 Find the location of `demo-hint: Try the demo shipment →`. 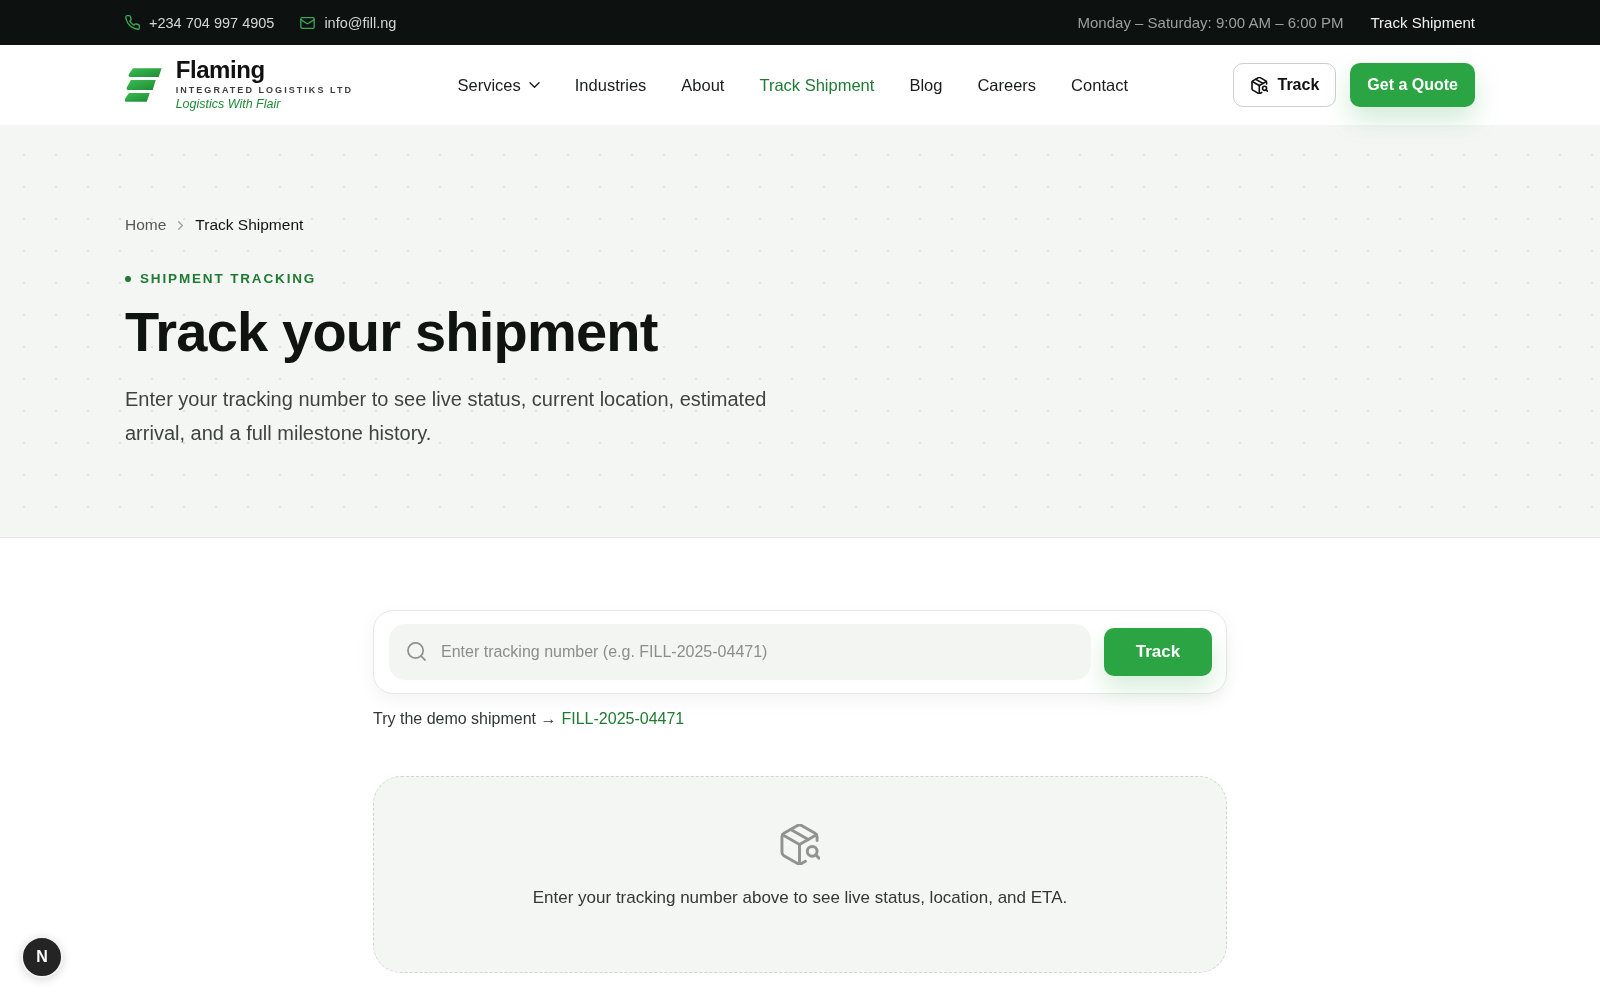

demo-hint: Try the demo shipment → is located at coordinates (465, 719).